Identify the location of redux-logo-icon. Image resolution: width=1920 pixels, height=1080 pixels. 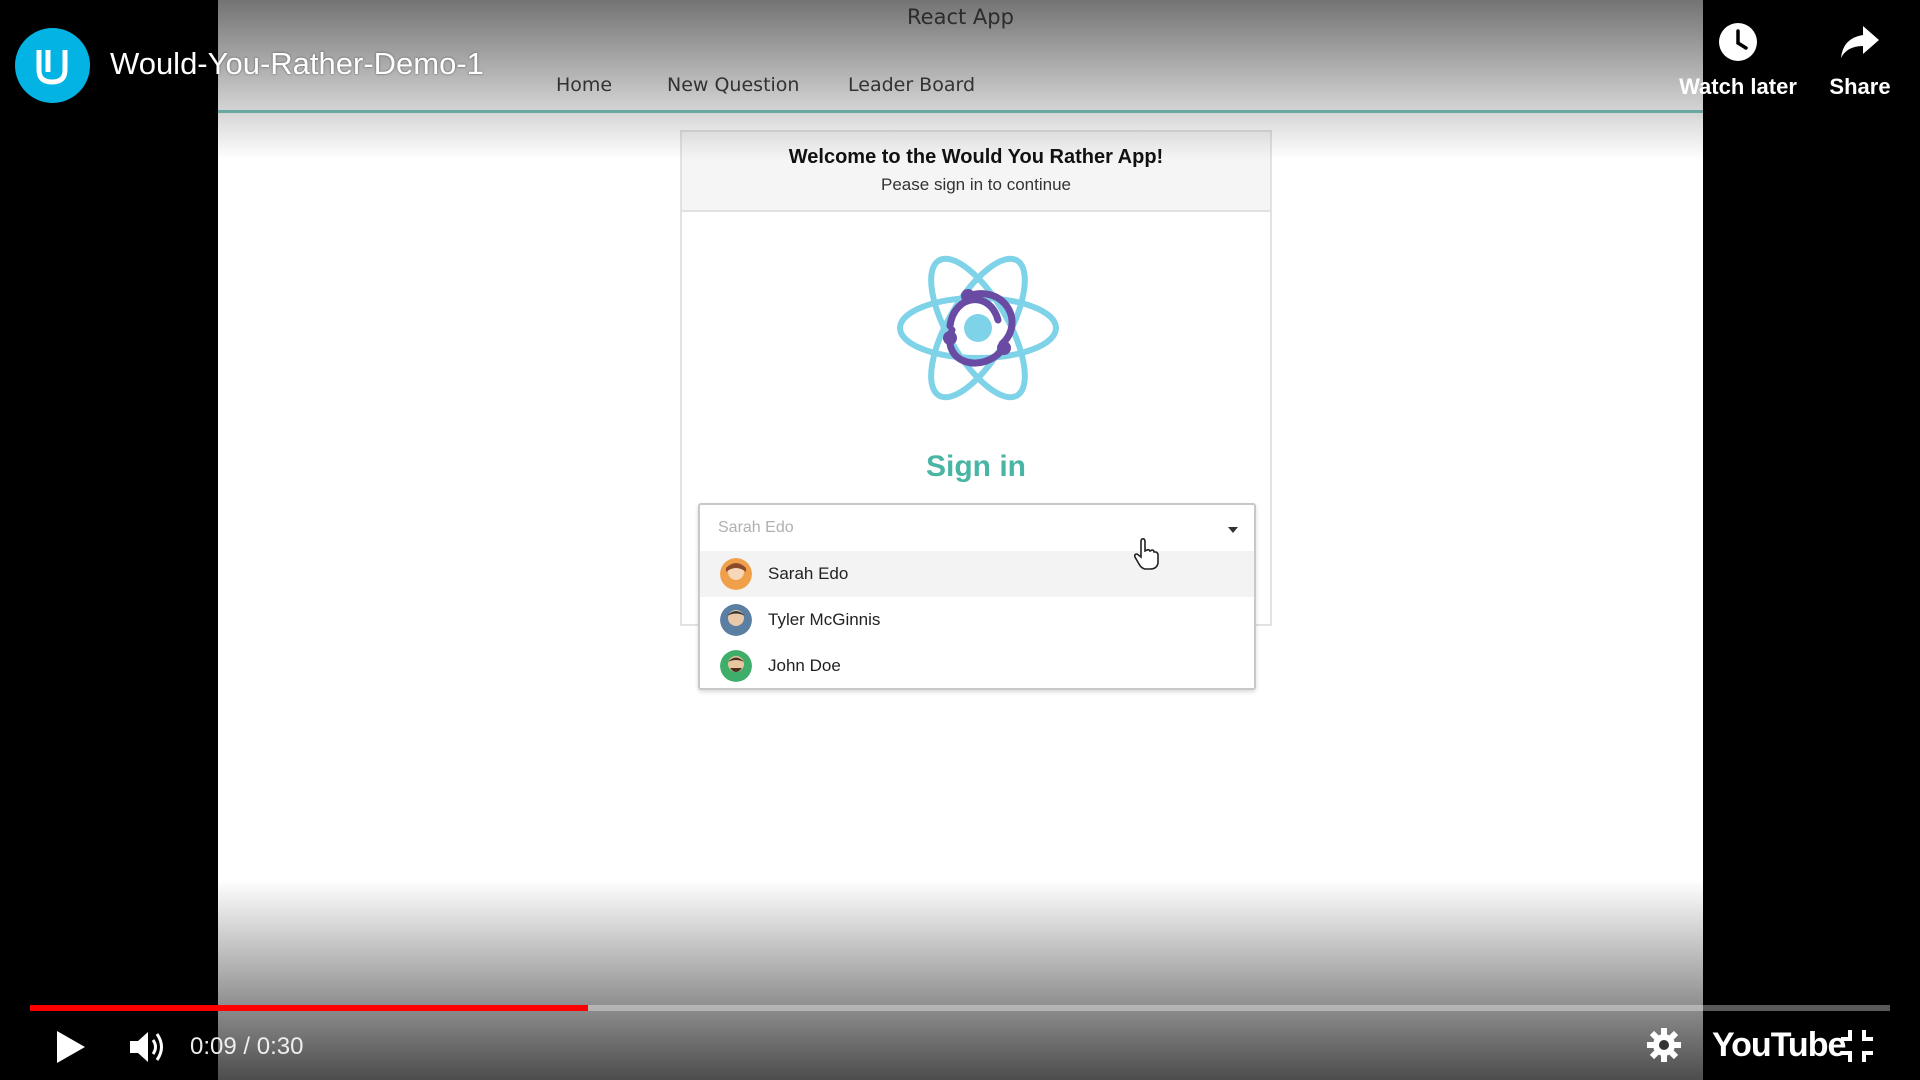
(978, 328).